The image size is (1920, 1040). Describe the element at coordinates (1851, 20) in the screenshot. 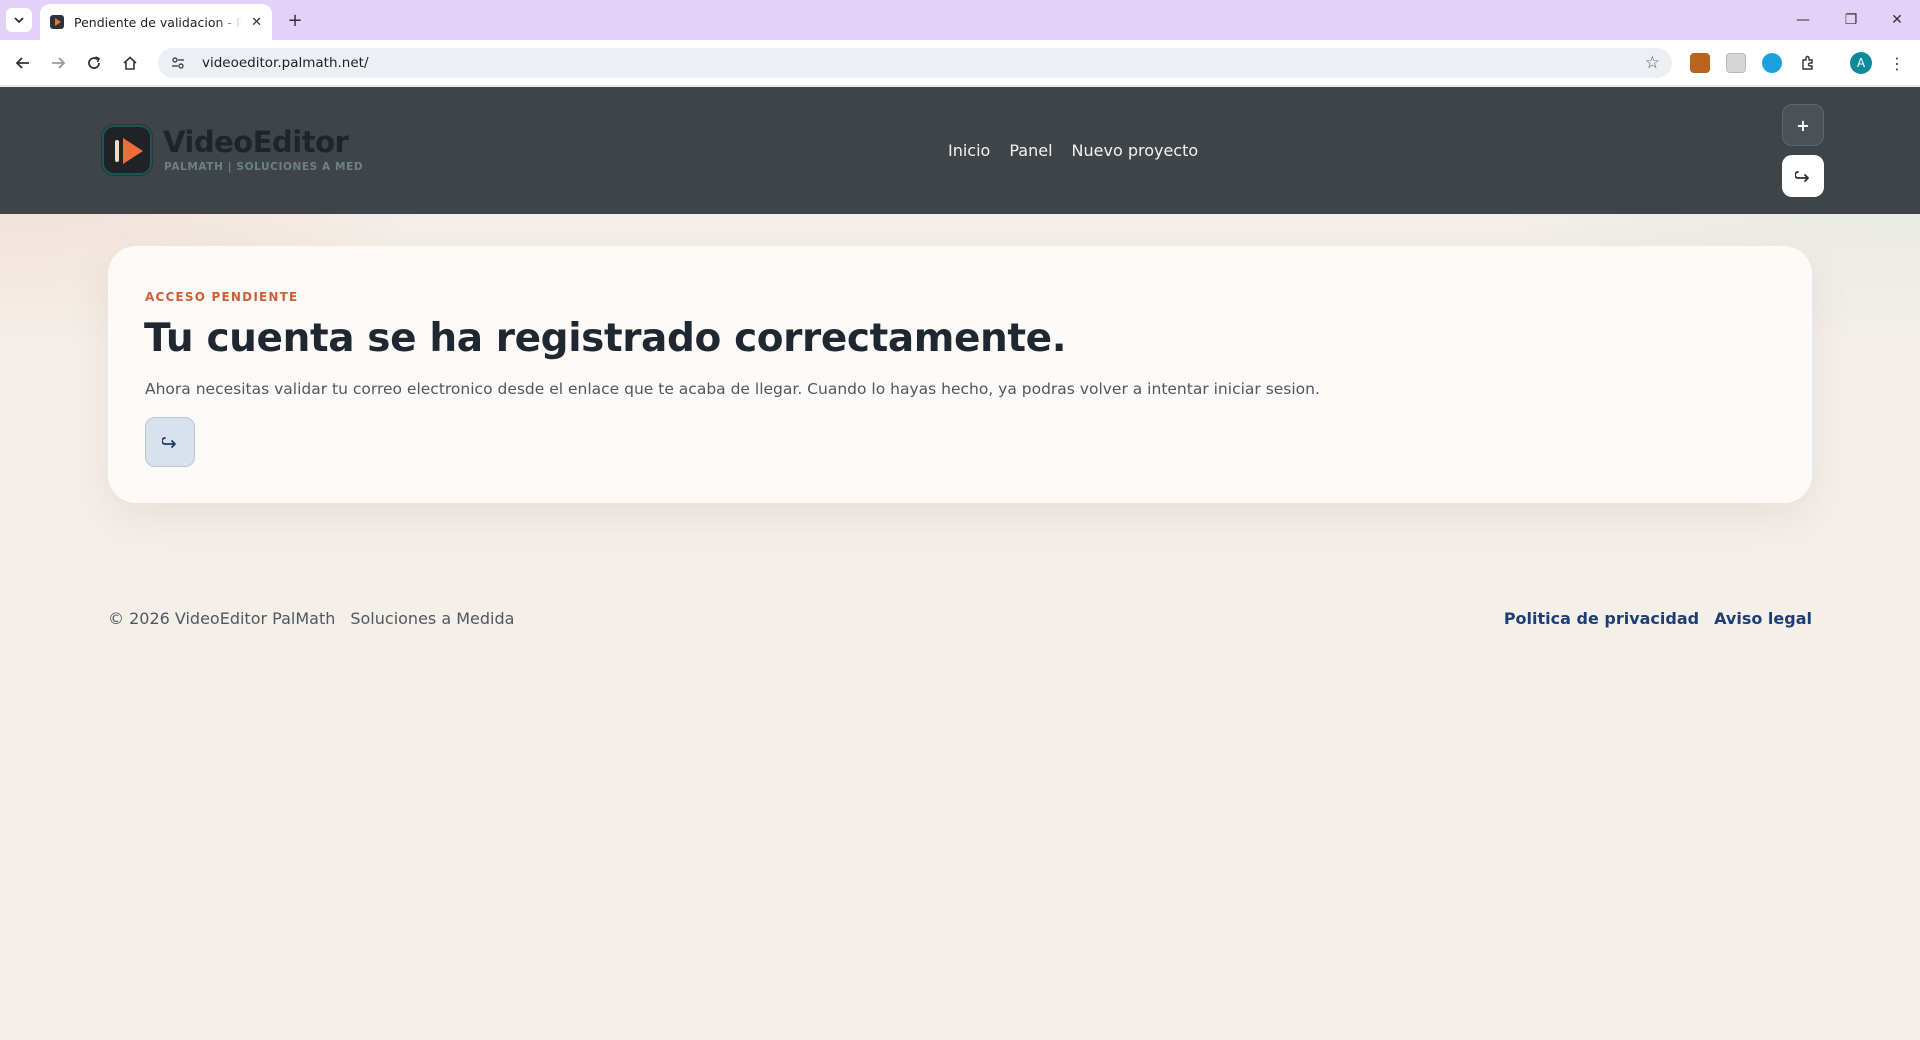

I see `restore-button: ❐` at that location.